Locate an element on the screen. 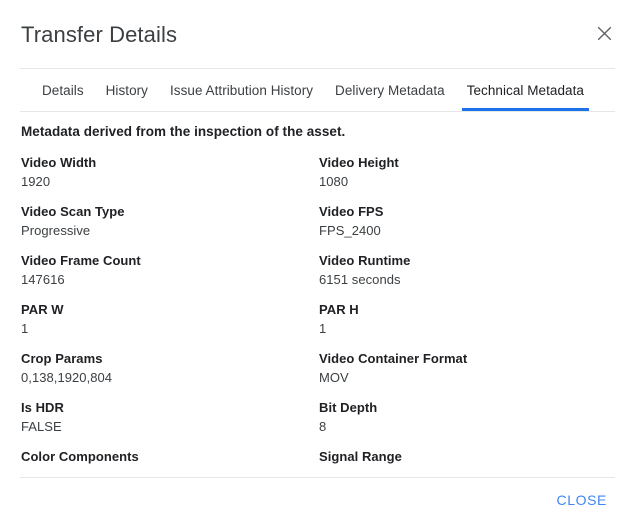 The width and height of the screenshot is (635, 522). metadata-field-label: Video Container Format is located at coordinates (393, 358).